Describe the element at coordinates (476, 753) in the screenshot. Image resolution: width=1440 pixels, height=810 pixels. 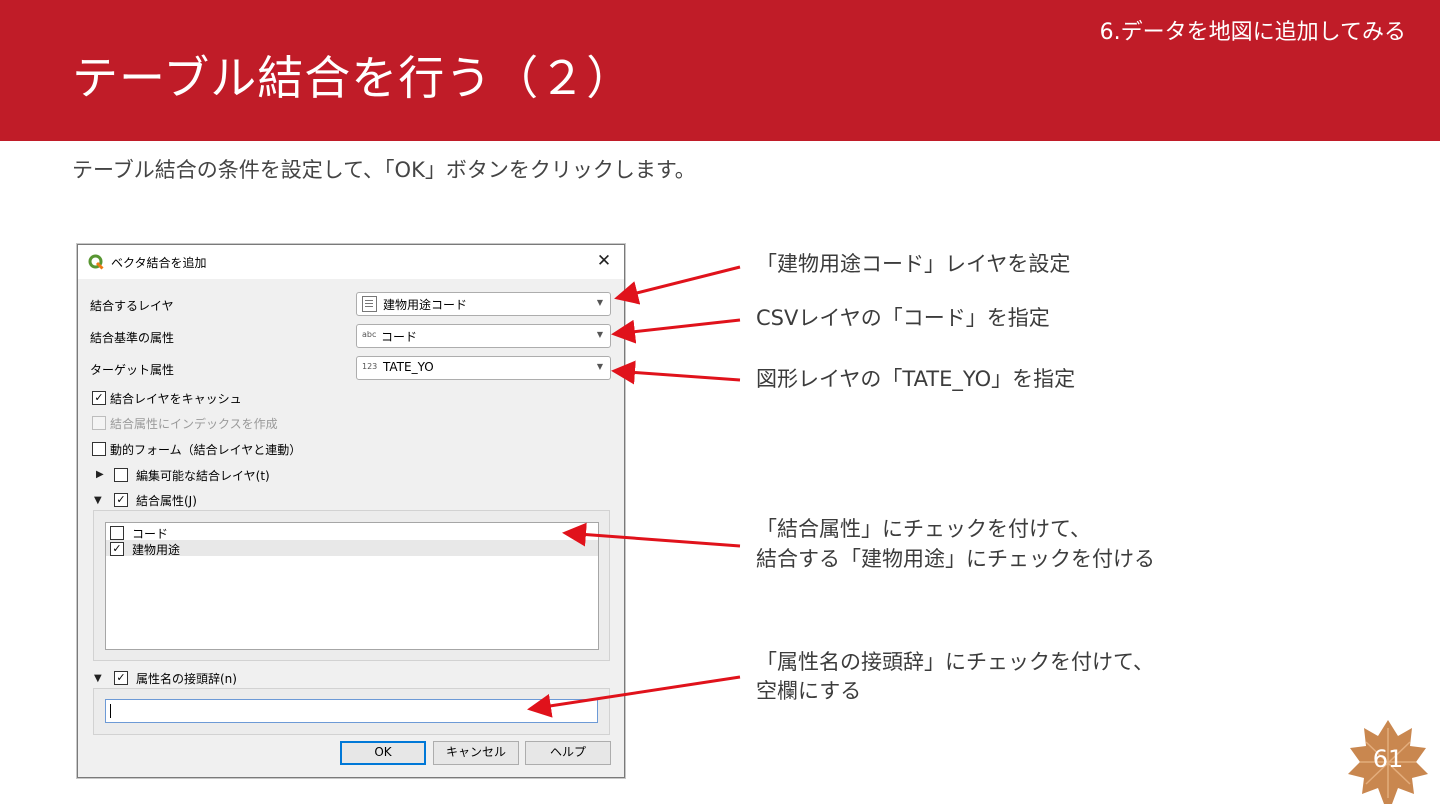
I see `cancel-button: キャンセル` at that location.